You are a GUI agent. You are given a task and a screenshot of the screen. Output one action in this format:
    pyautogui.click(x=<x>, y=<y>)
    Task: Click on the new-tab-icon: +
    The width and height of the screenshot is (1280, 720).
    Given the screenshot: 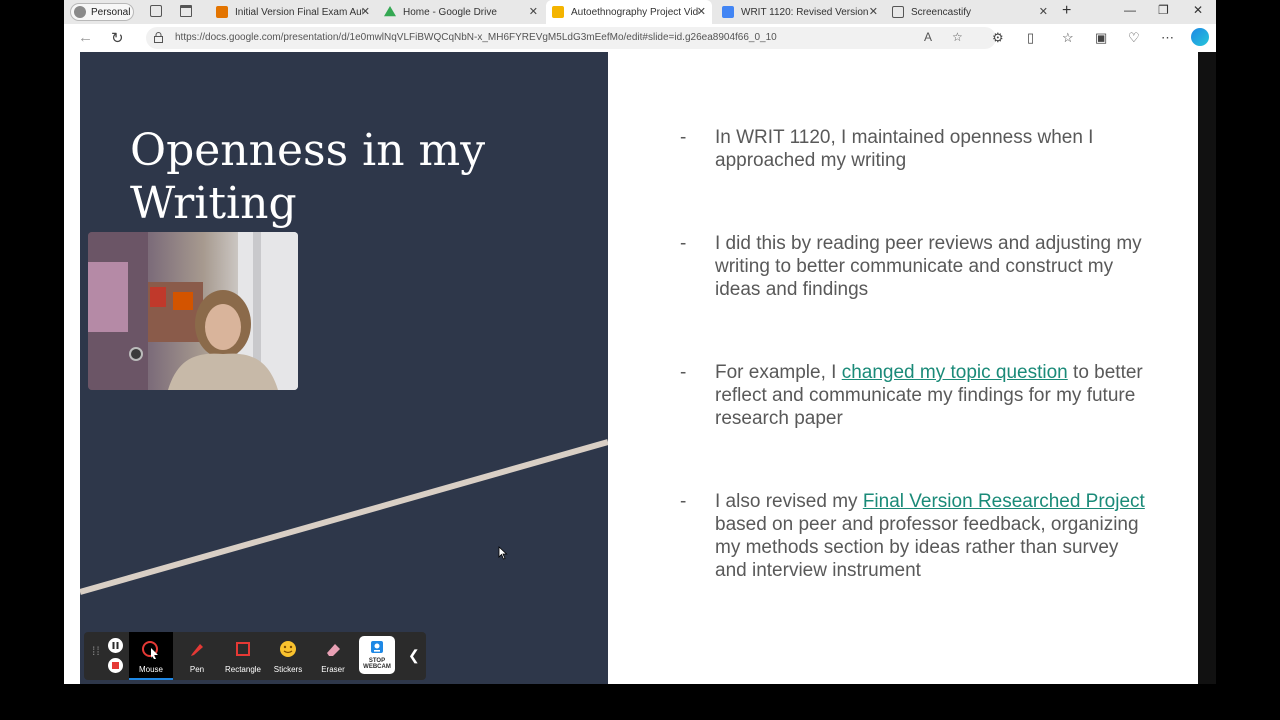 What is the action you would take?
    pyautogui.click(x=1066, y=11)
    